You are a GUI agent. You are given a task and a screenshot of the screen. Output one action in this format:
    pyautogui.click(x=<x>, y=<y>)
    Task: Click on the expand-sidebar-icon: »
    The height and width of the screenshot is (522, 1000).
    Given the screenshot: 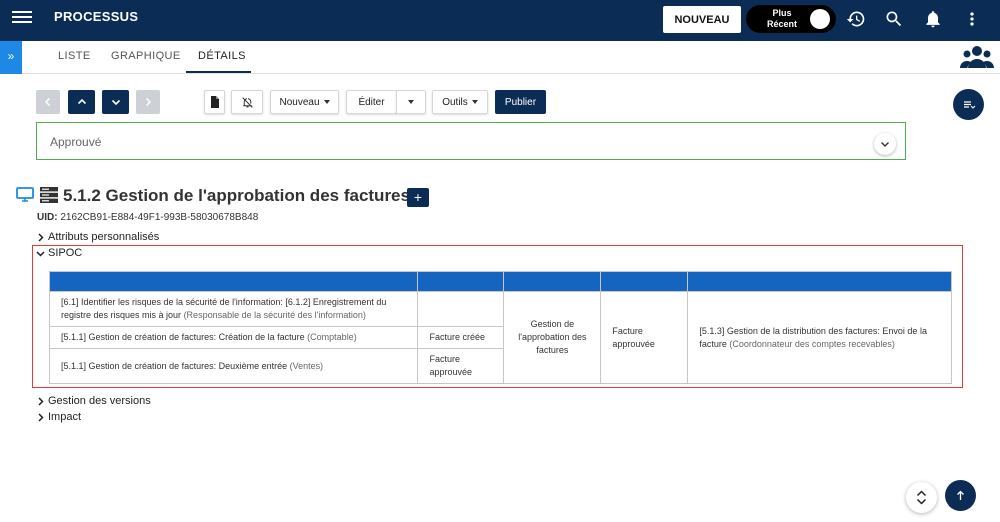 What is the action you would take?
    pyautogui.click(x=11, y=57)
    